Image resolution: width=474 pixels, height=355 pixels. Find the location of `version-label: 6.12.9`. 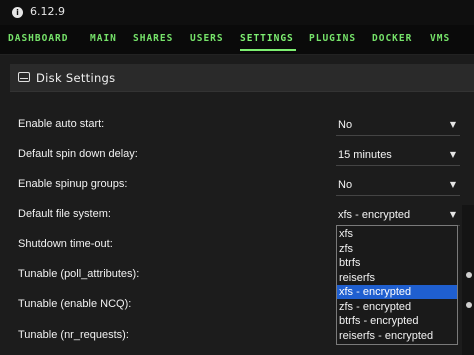

version-label: 6.12.9 is located at coordinates (47, 11).